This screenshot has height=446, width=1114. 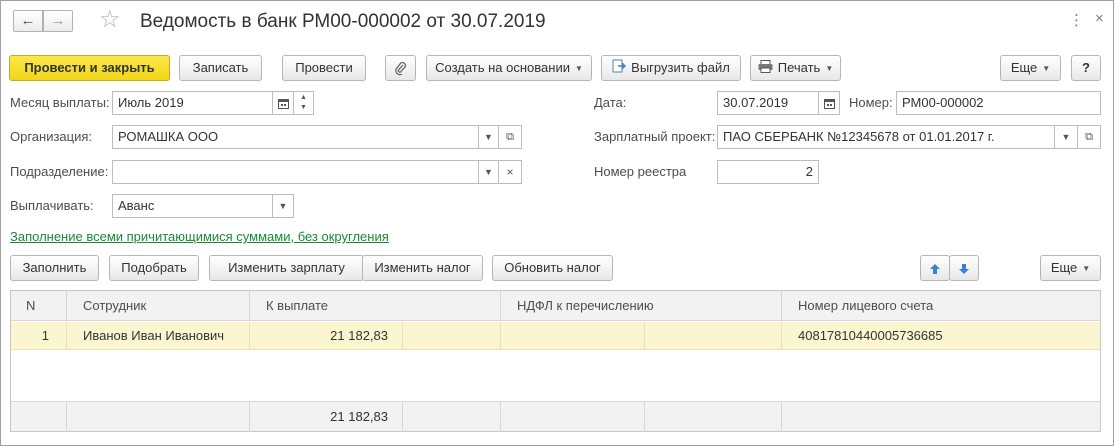 What do you see at coordinates (38, 306) in the screenshot?
I see `column-header-n: N` at bounding box center [38, 306].